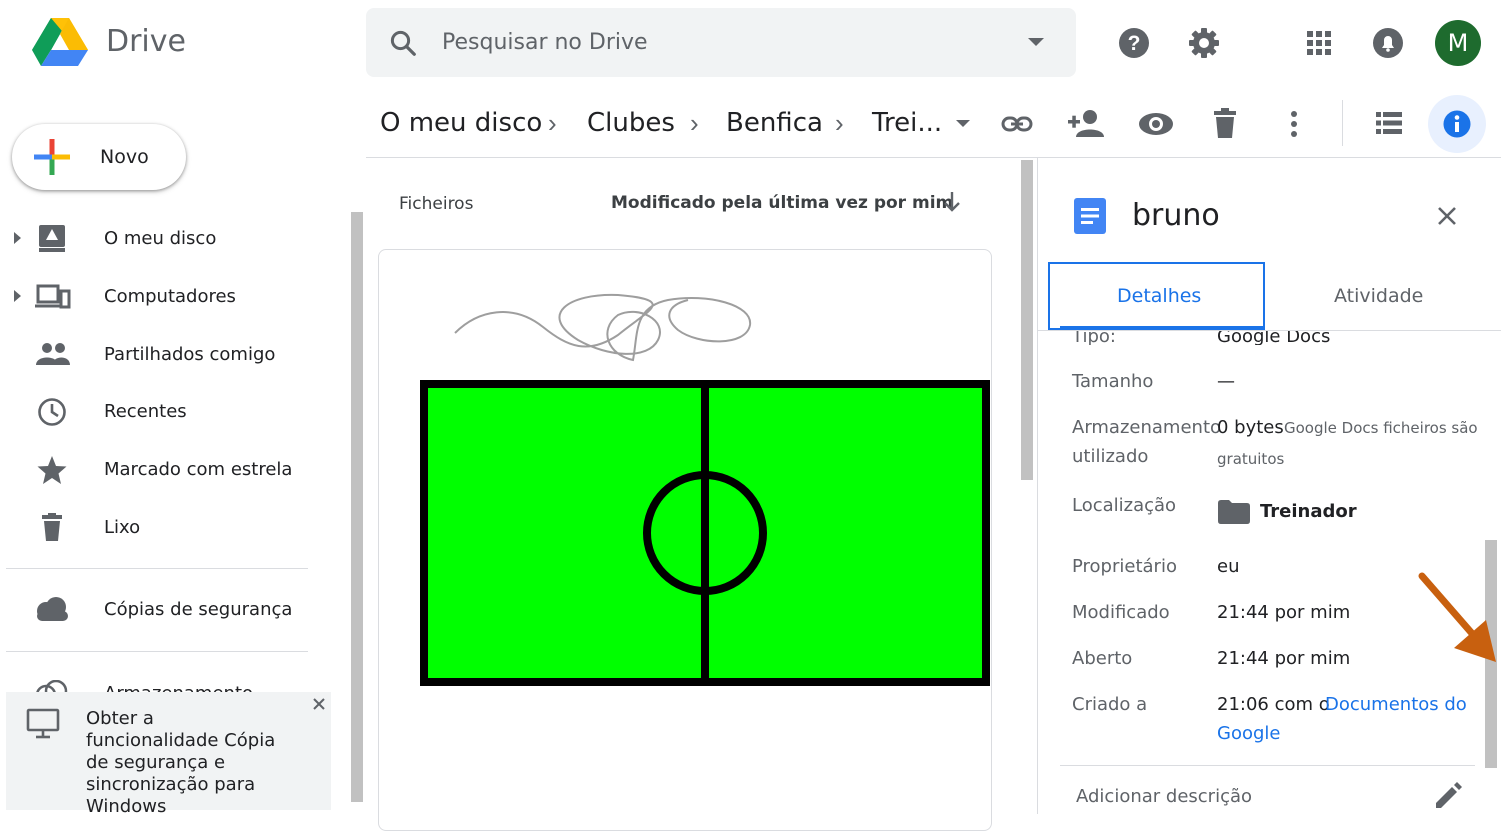  I want to click on sidebar-item-recent: Recentes, so click(145, 411).